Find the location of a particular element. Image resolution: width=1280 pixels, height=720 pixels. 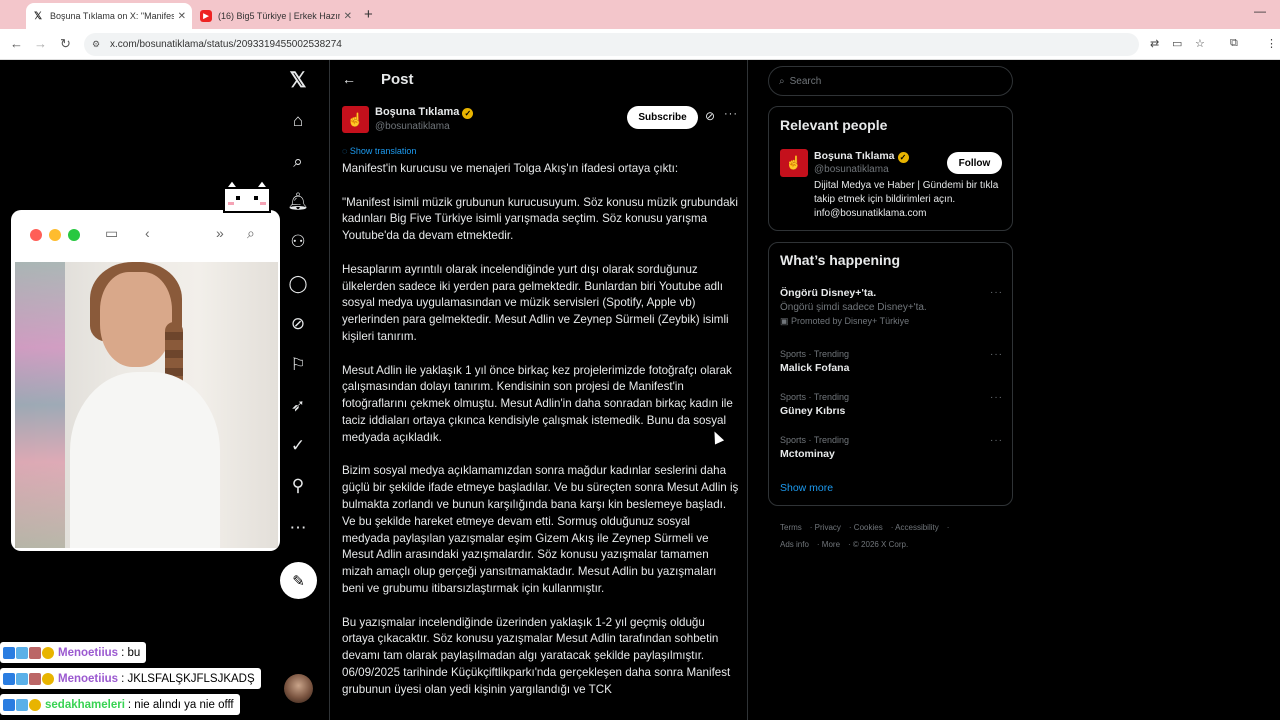

more-options-icon: ⋯ is located at coordinates (298, 528).